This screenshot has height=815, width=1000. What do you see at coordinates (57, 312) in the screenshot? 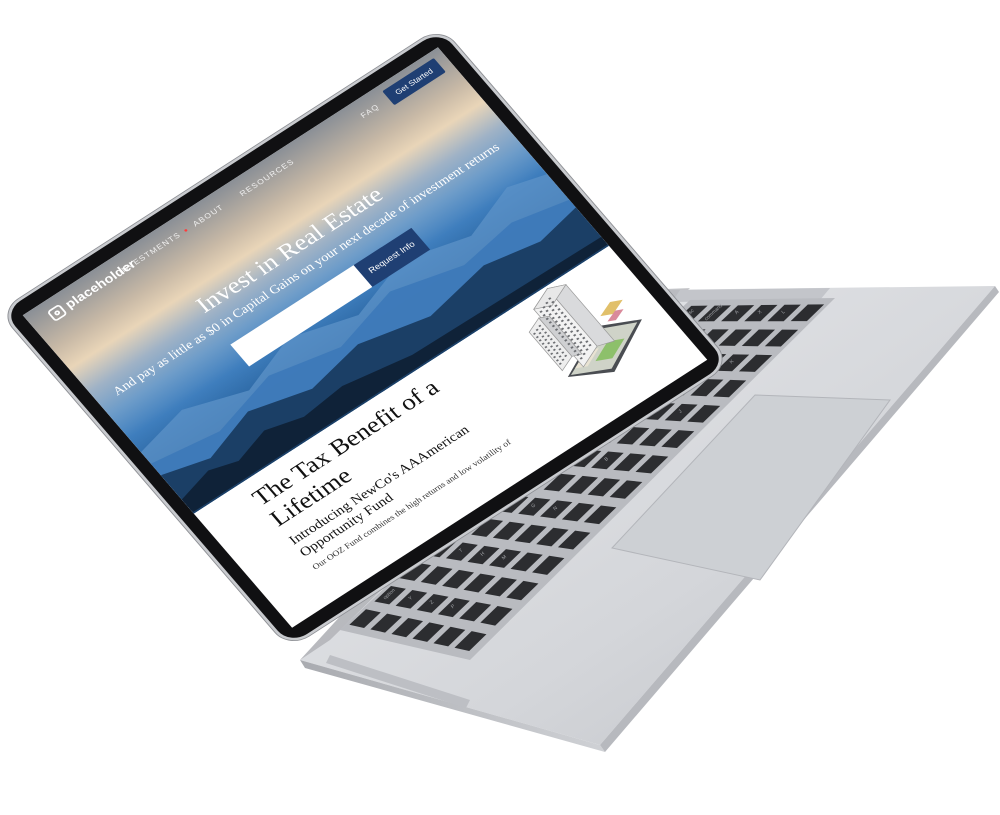
I see `logo-icon` at bounding box center [57, 312].